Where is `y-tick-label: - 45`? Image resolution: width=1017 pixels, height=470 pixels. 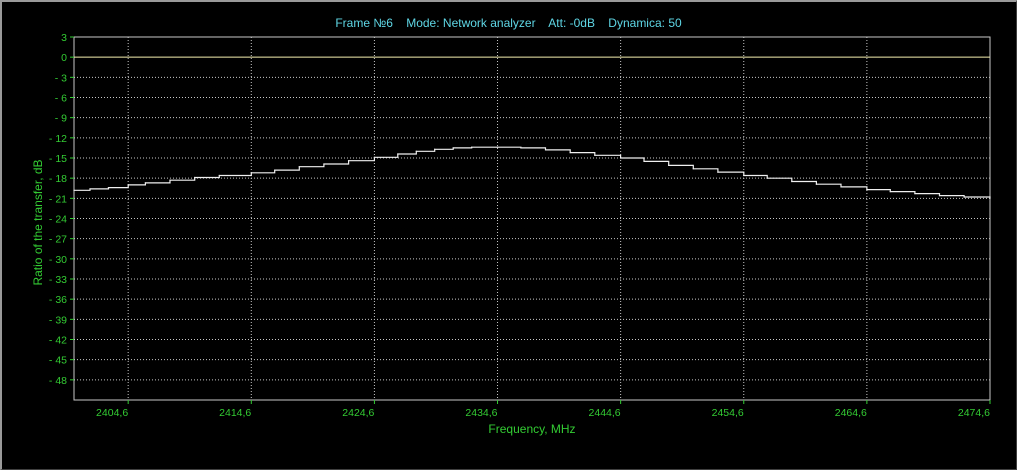
y-tick-label: - 45 is located at coordinates (58, 361).